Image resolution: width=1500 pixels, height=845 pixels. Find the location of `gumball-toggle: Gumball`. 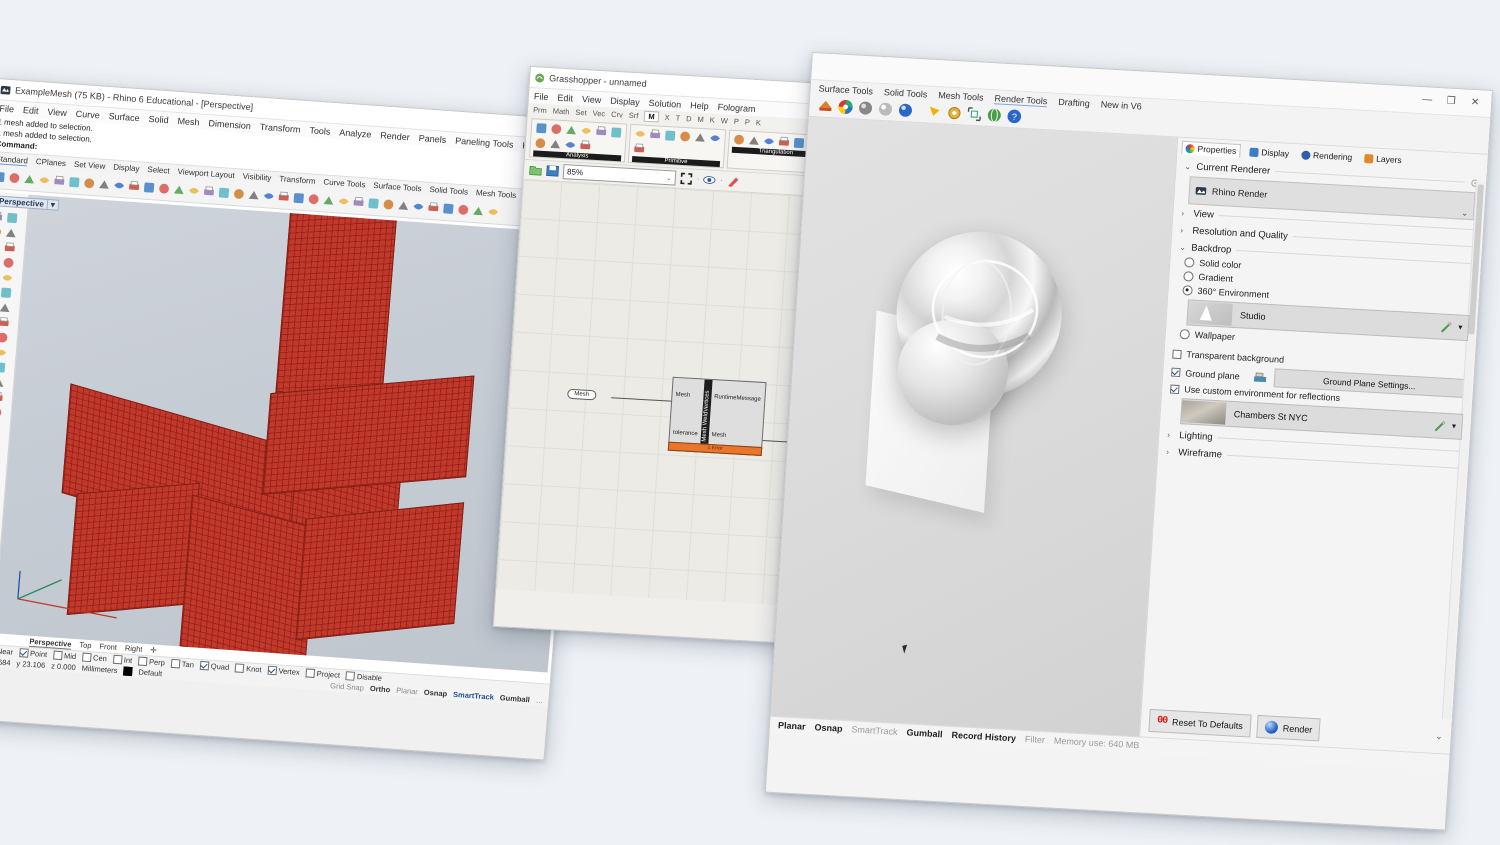

gumball-toggle: Gumball is located at coordinates (514, 699).